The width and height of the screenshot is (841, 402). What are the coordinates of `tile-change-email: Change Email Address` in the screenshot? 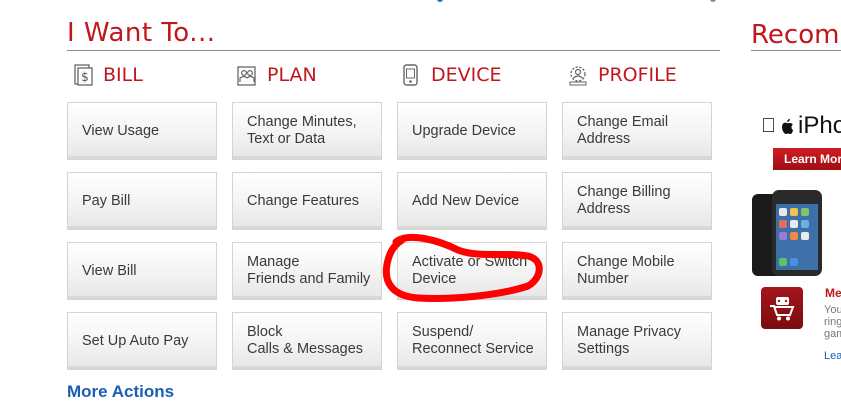 It's located at (637, 131).